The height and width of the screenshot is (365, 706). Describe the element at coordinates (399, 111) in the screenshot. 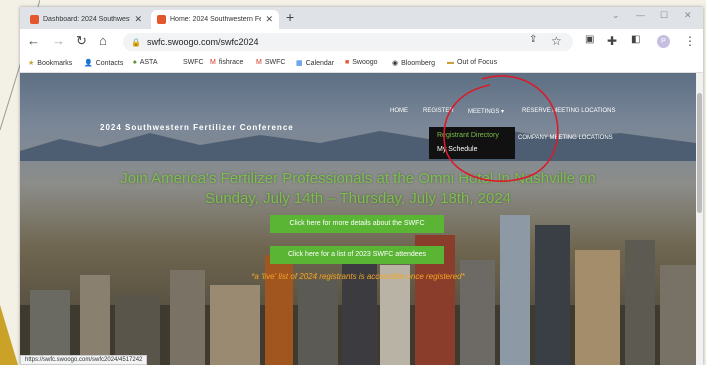

I see `nav-home: HOME` at that location.